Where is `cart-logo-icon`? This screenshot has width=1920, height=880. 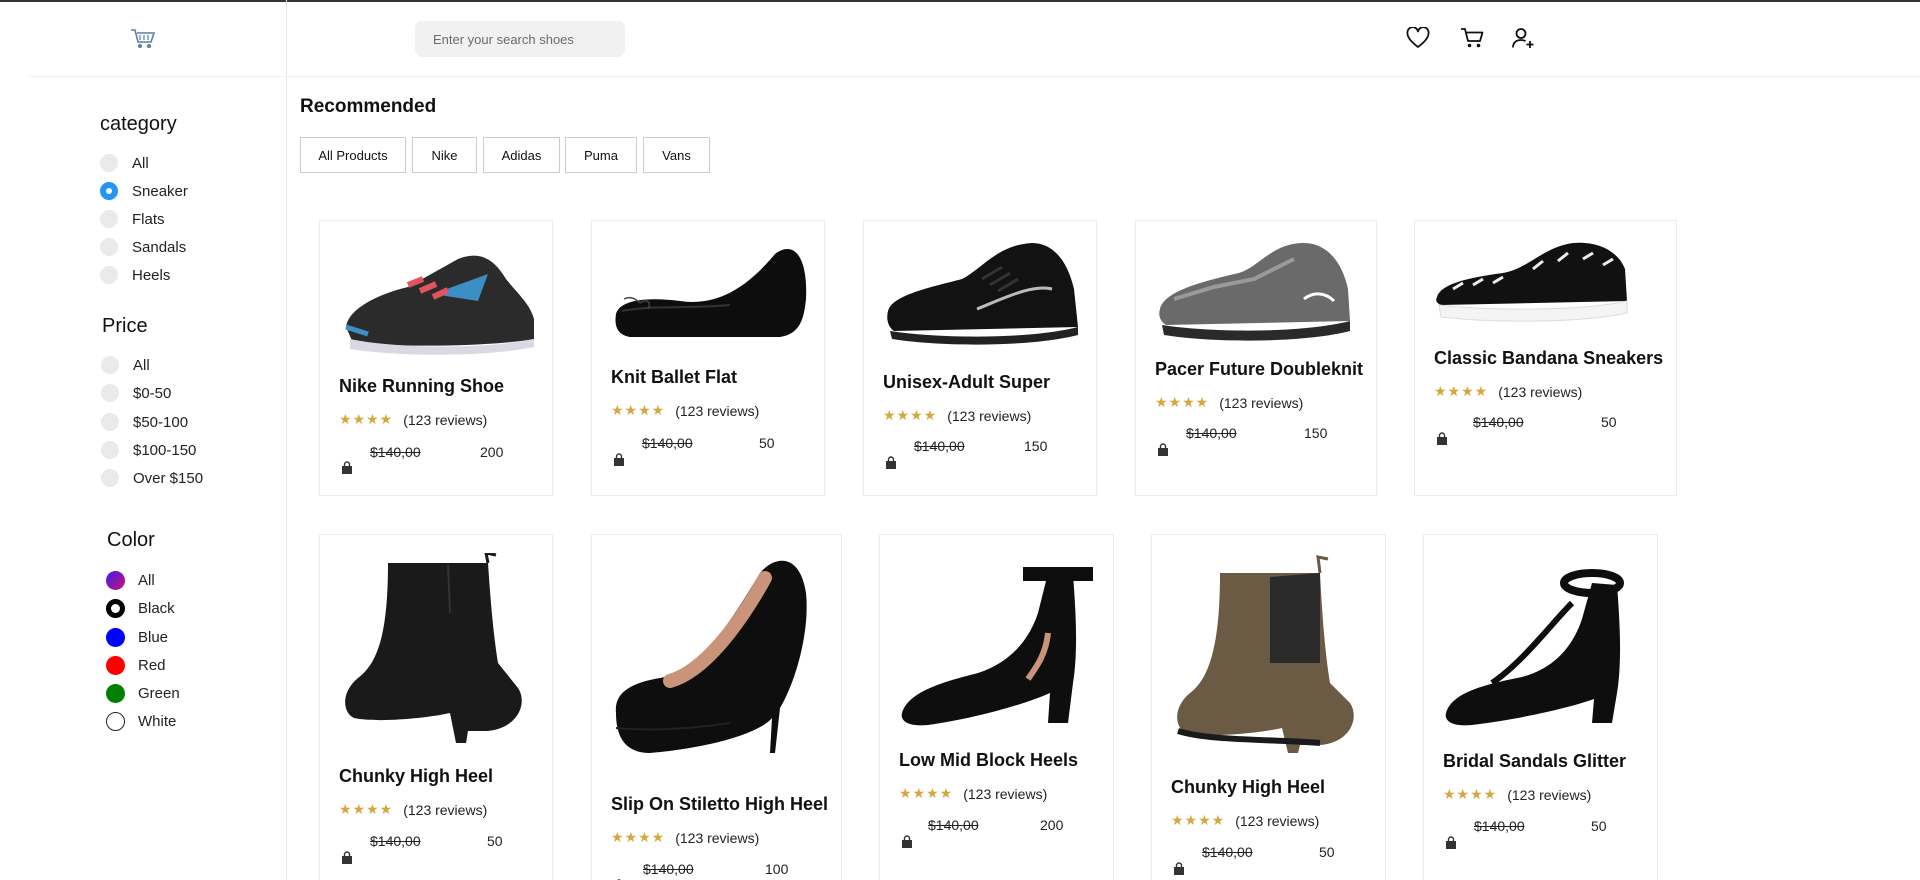 cart-logo-icon is located at coordinates (143, 39).